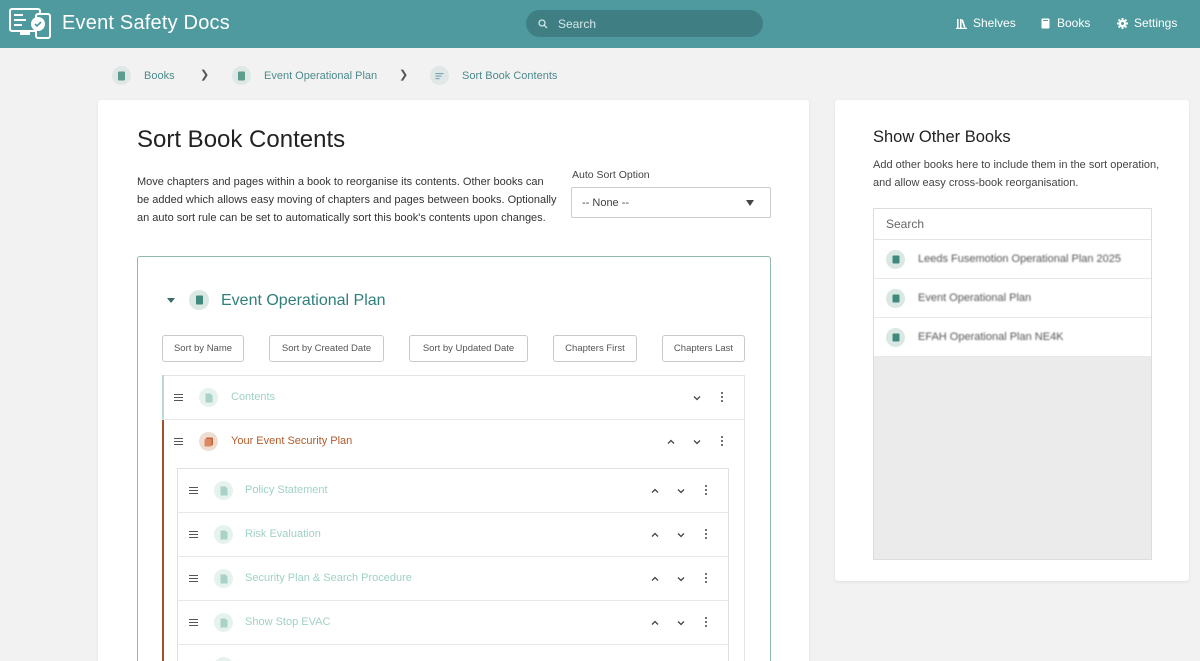  What do you see at coordinates (611, 175) in the screenshot?
I see `auto-sort-label: Auto Sort Option` at bounding box center [611, 175].